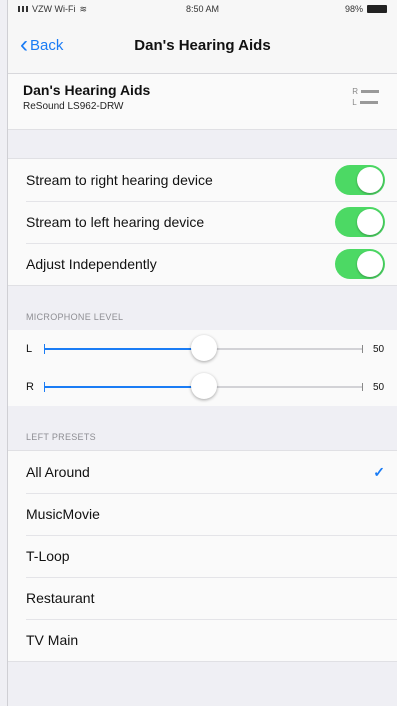 The image size is (397, 706). Describe the element at coordinates (202, 598) in the screenshot. I see `preset-item-restaurant: Restaurant` at that location.